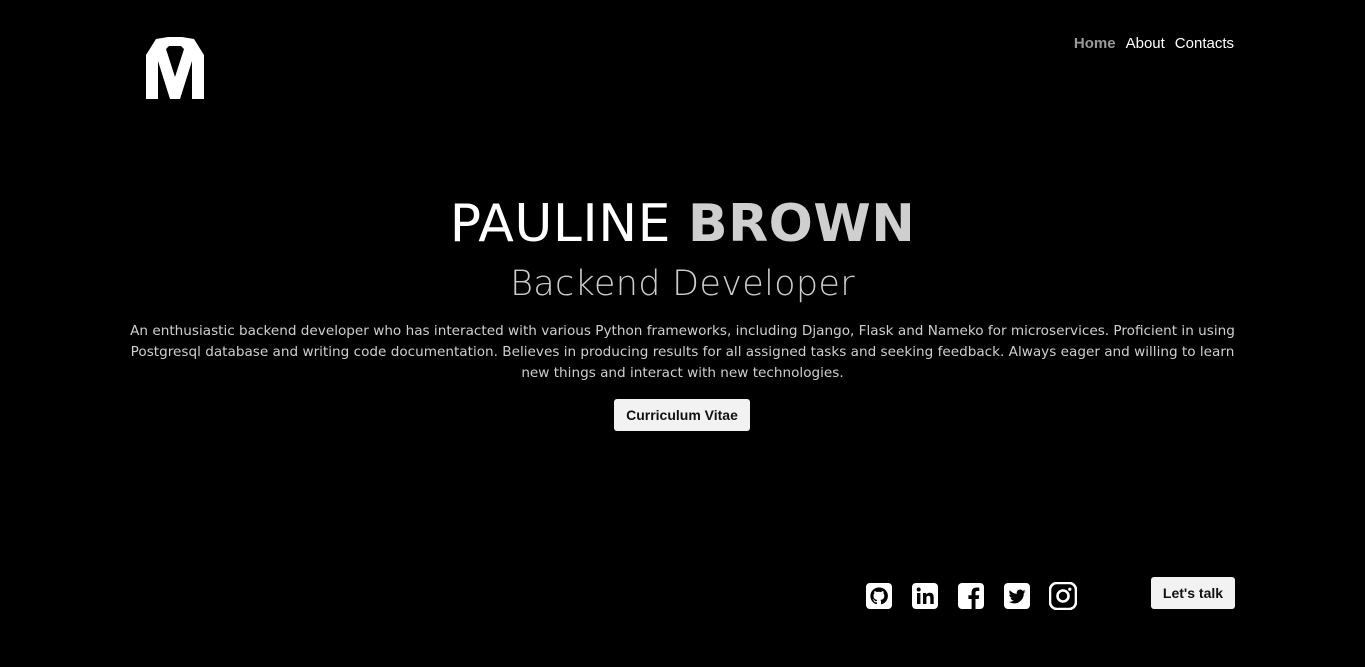  I want to click on nav-contacts-link: Contacts, so click(1204, 44).